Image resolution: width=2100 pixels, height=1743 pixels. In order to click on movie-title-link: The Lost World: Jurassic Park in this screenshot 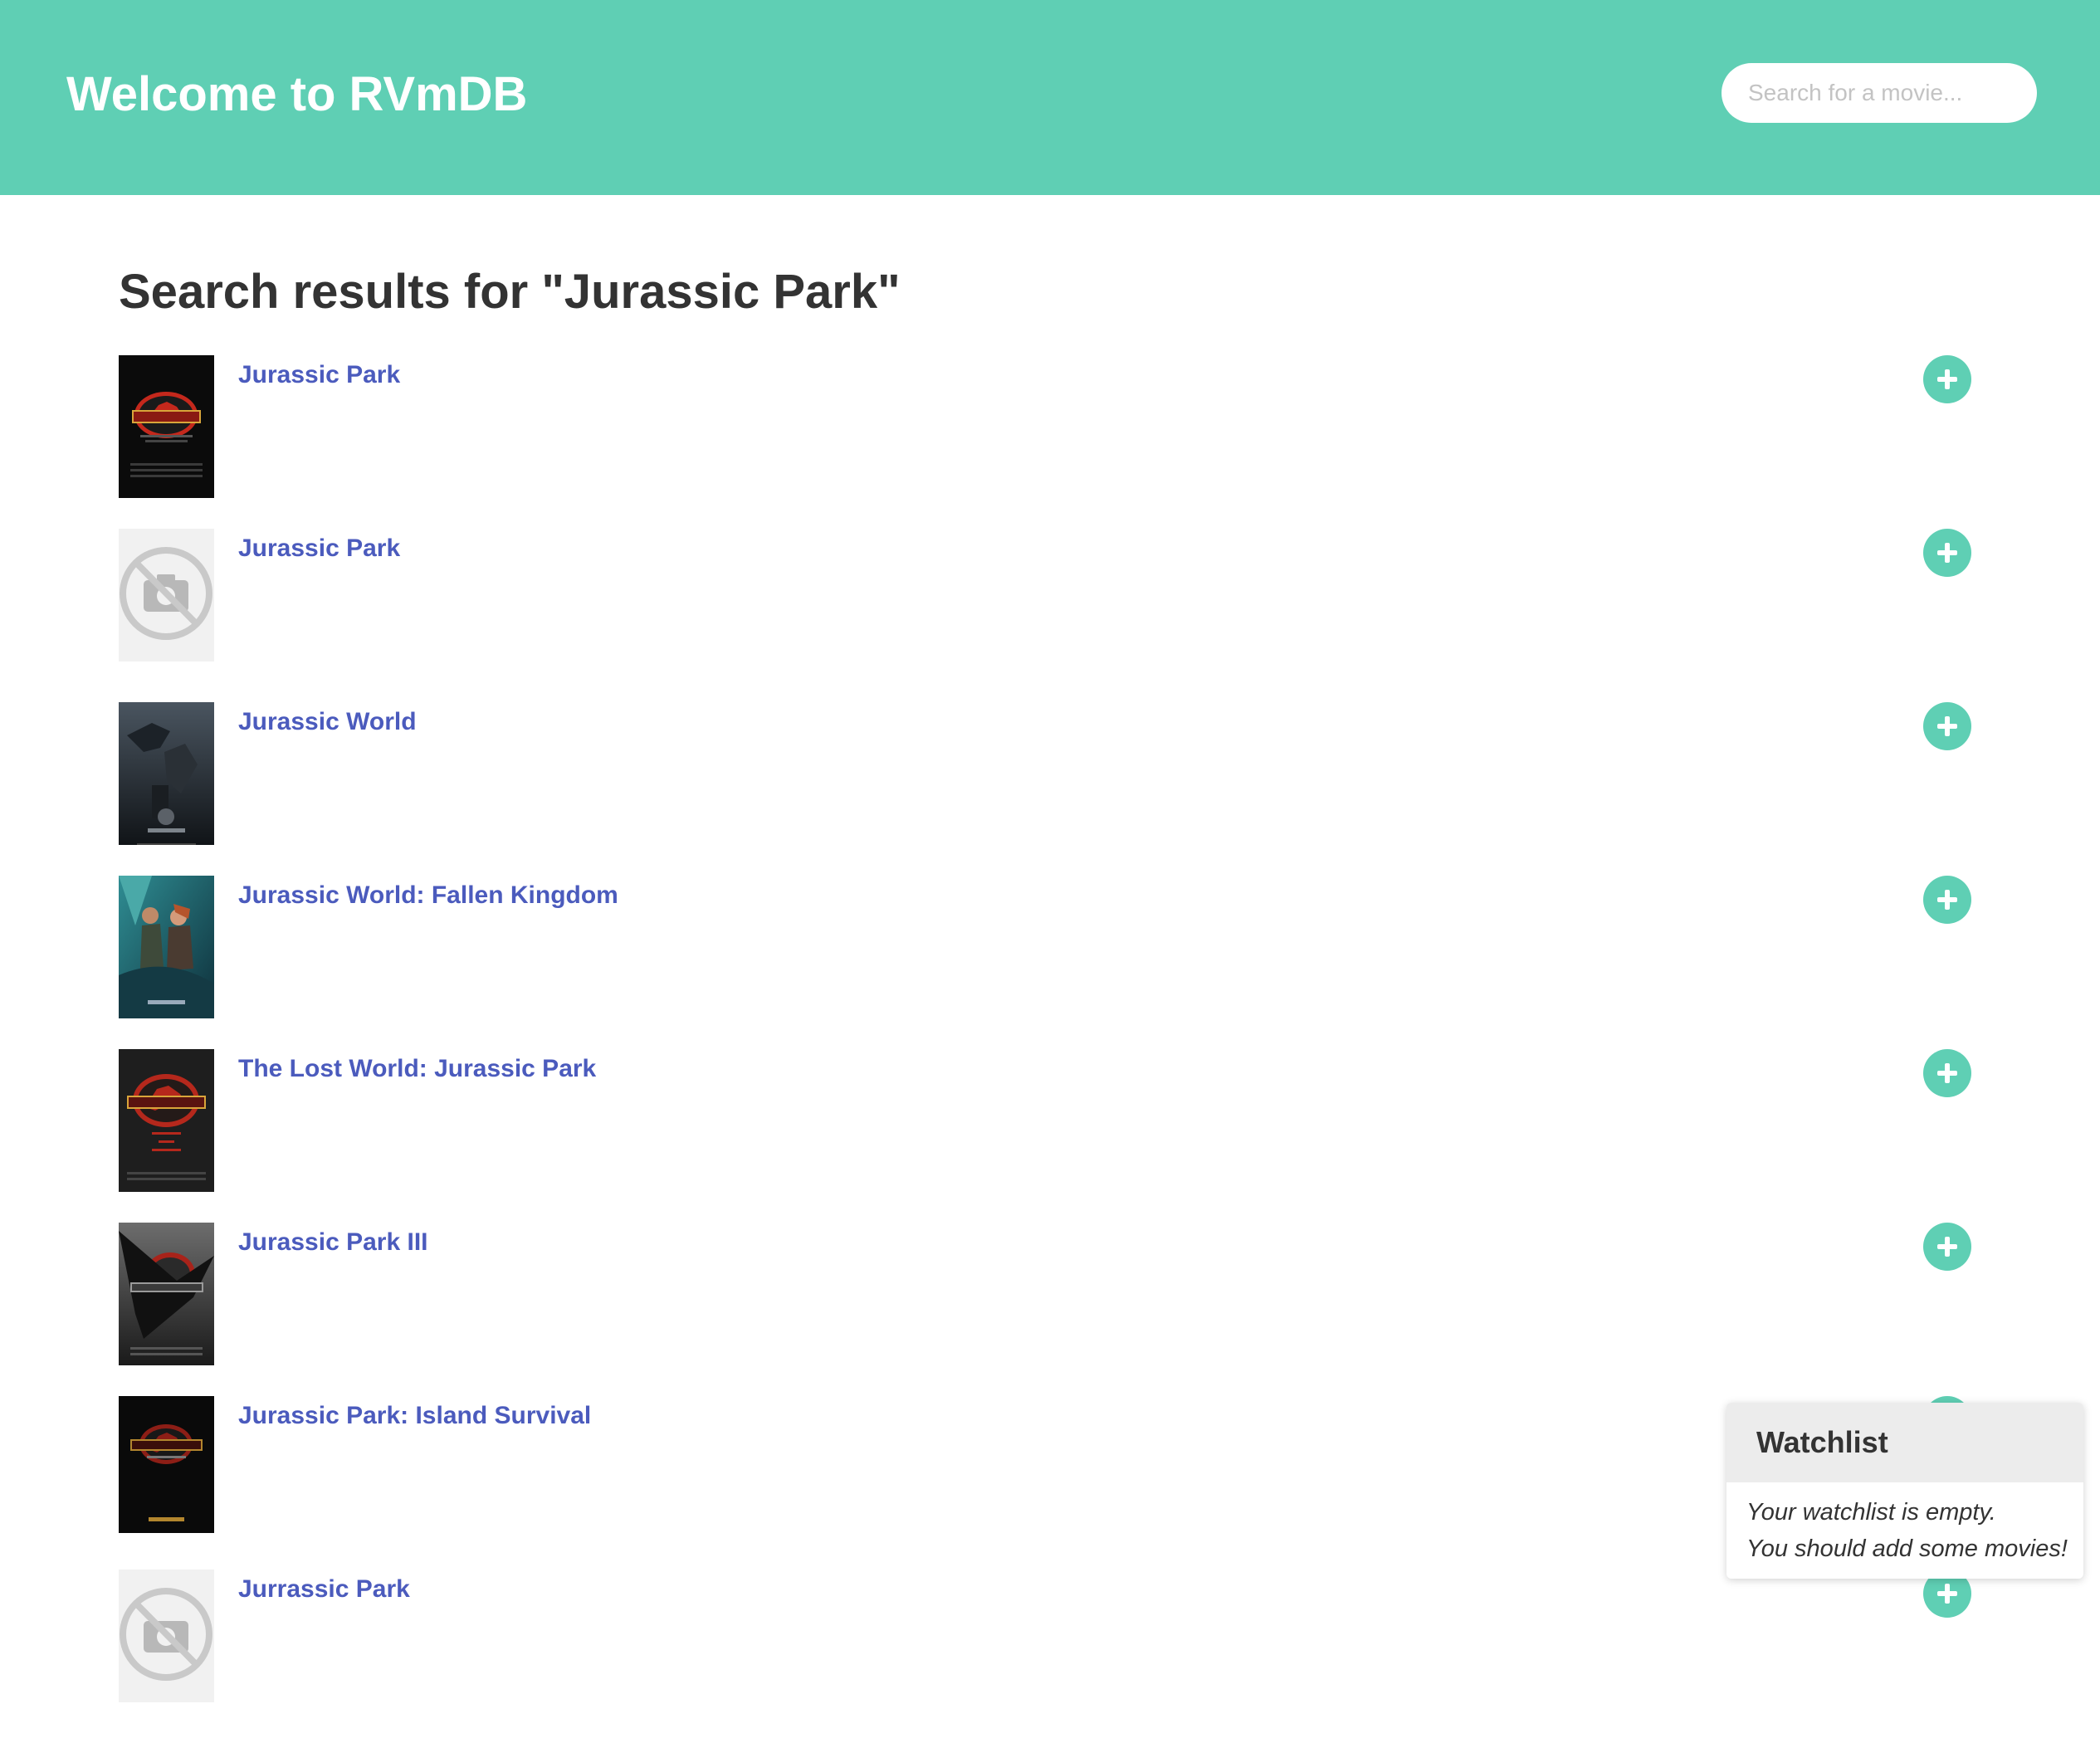, I will do `click(417, 1069)`.